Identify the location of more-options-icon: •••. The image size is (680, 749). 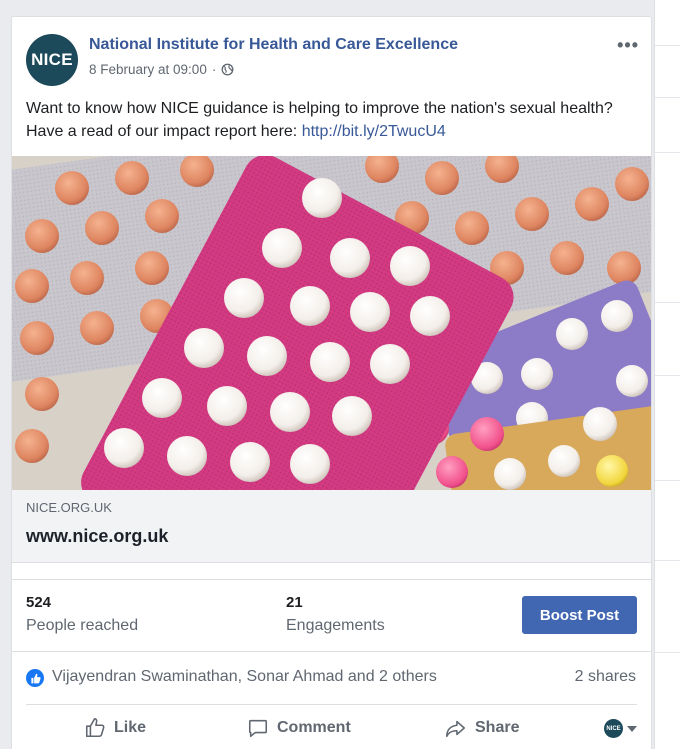
(628, 45).